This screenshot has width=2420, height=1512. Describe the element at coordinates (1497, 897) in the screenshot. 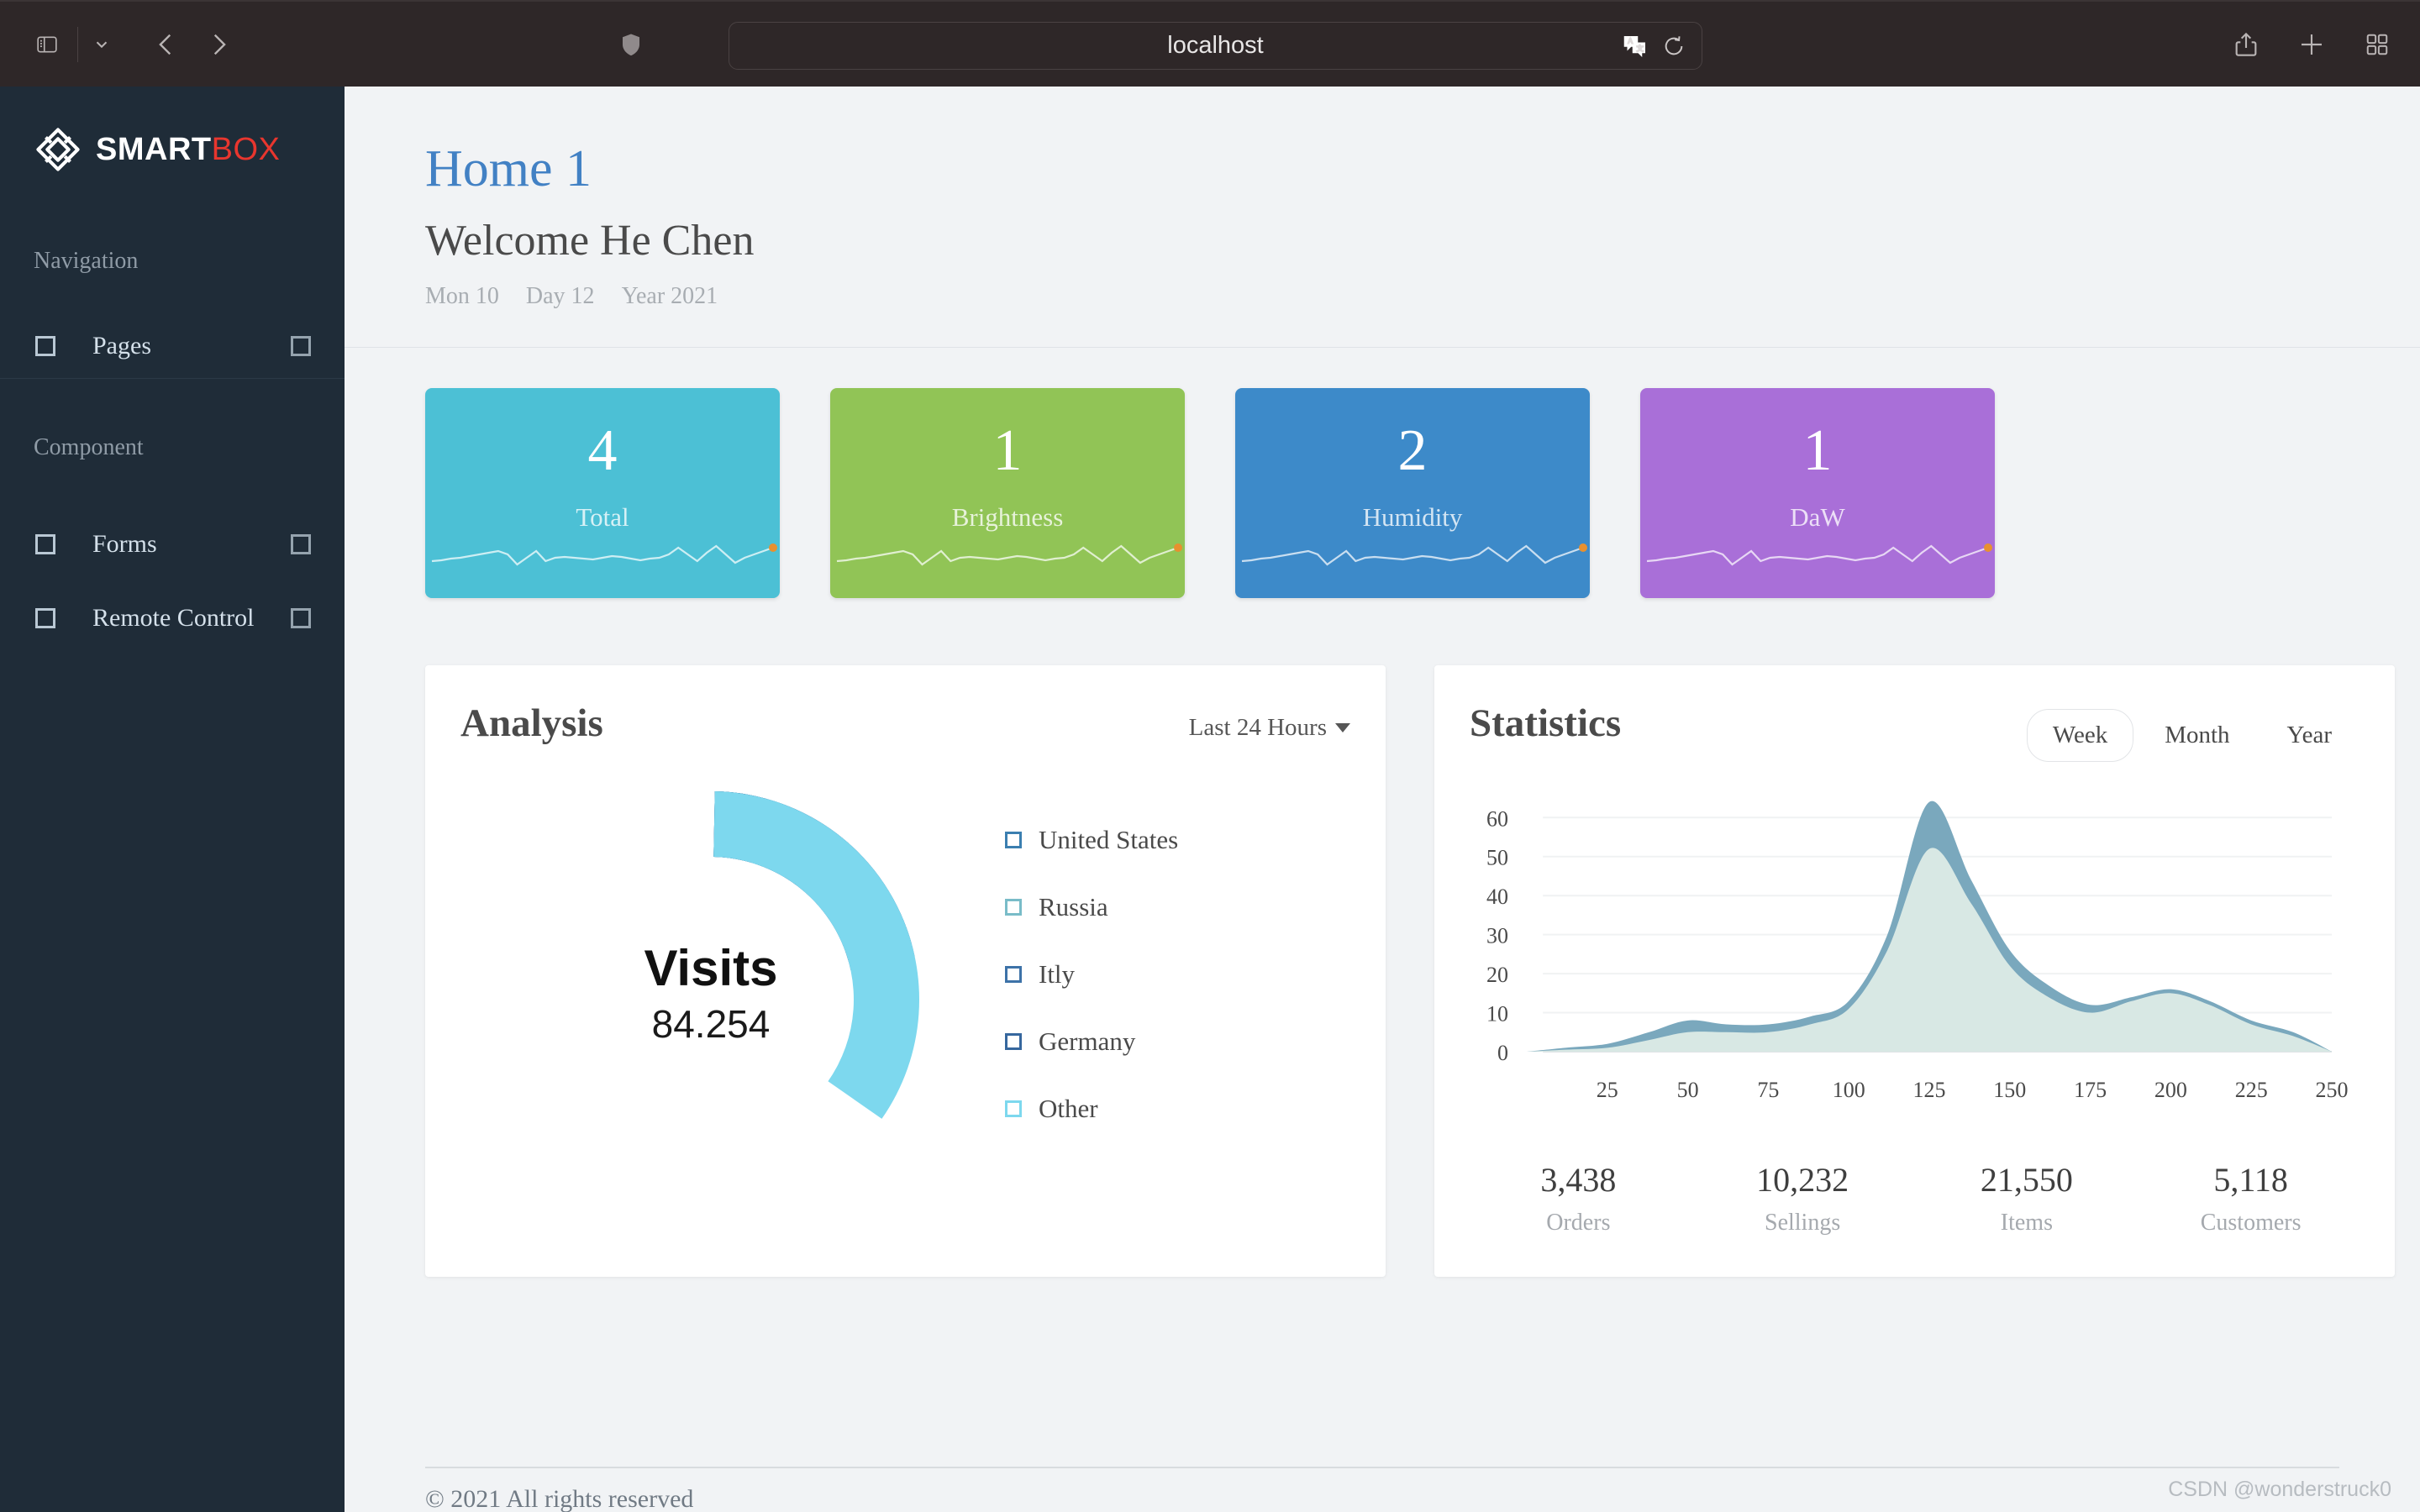

I see `y-tick-label: 40` at that location.